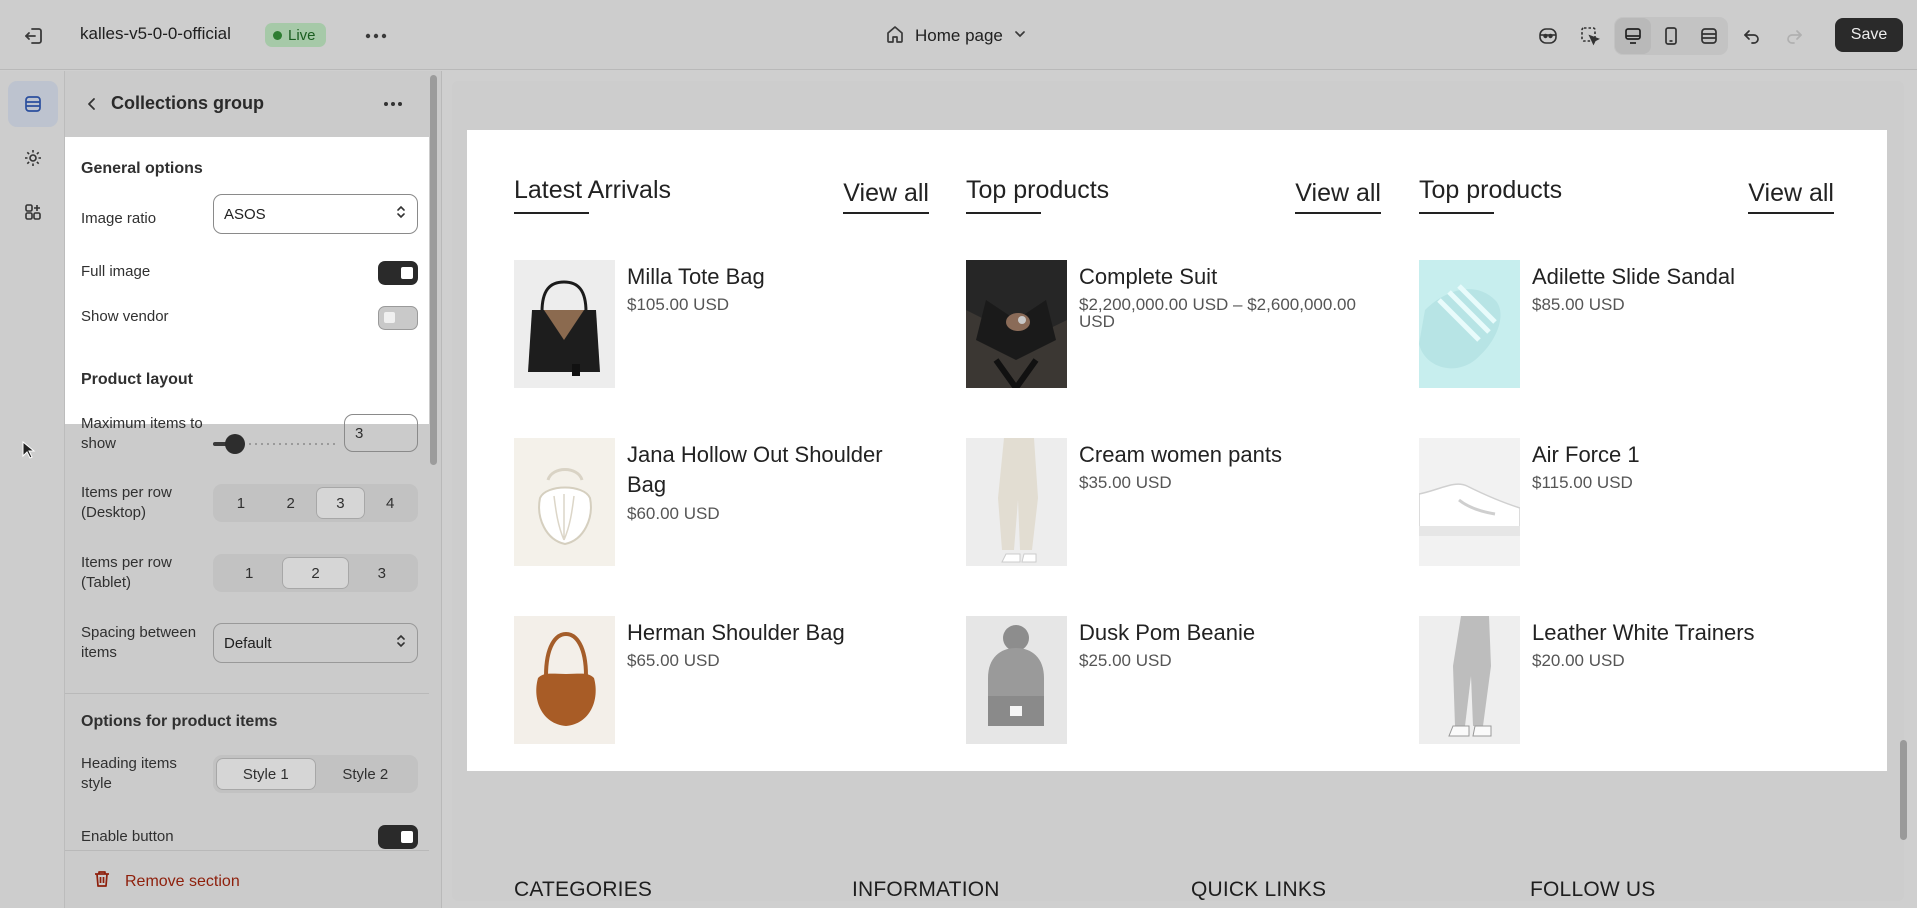  Describe the element at coordinates (777, 470) in the screenshot. I see `product-name: Jana Hollow Out Shoulder Bag` at that location.